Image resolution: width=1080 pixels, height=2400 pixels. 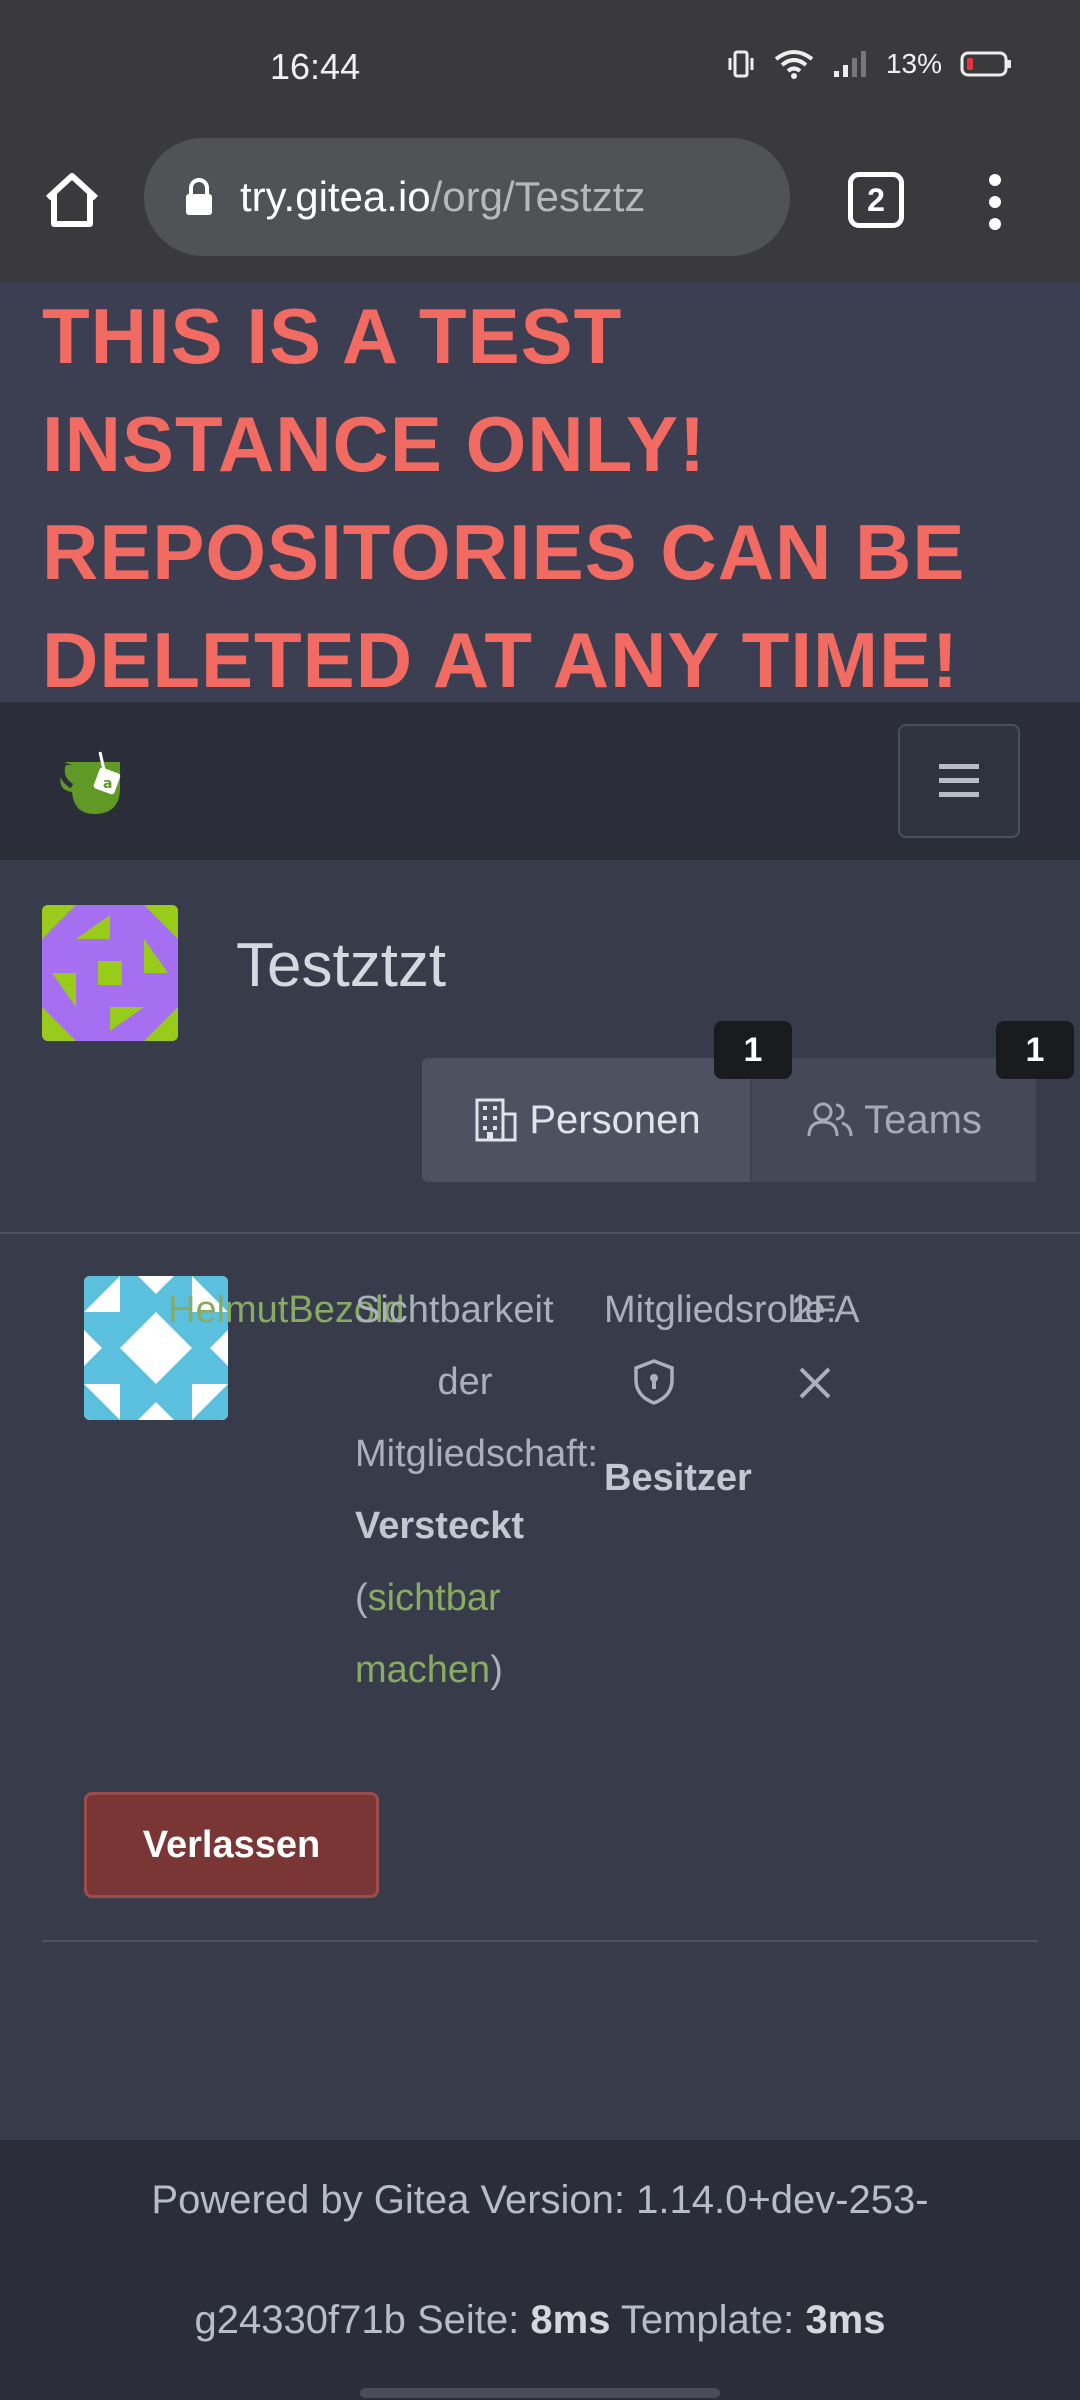 What do you see at coordinates (454, 1310) in the screenshot?
I see `visibility-header-1: Sichtbarkeit` at bounding box center [454, 1310].